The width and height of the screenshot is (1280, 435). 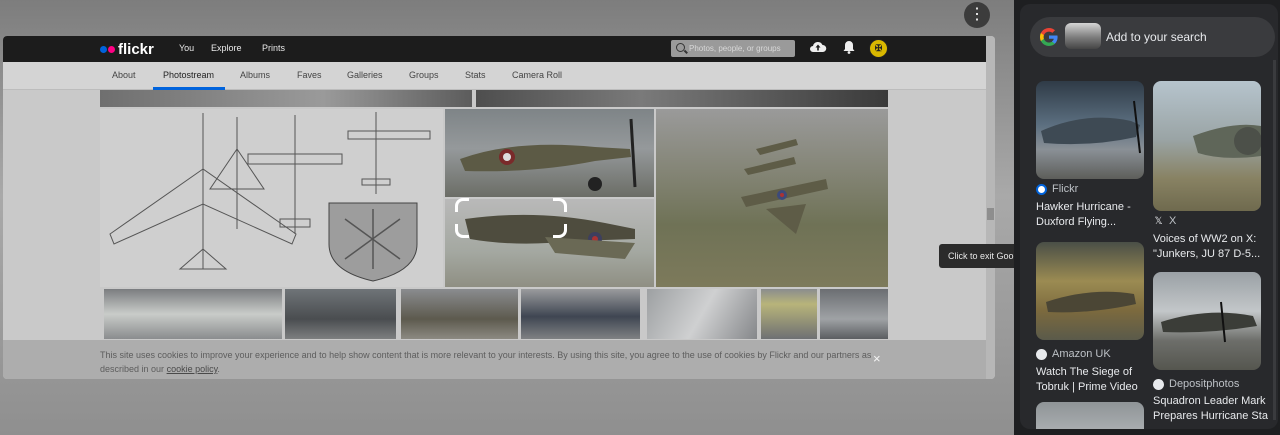 I want to click on flickr-logo: flickr, so click(x=127, y=49).